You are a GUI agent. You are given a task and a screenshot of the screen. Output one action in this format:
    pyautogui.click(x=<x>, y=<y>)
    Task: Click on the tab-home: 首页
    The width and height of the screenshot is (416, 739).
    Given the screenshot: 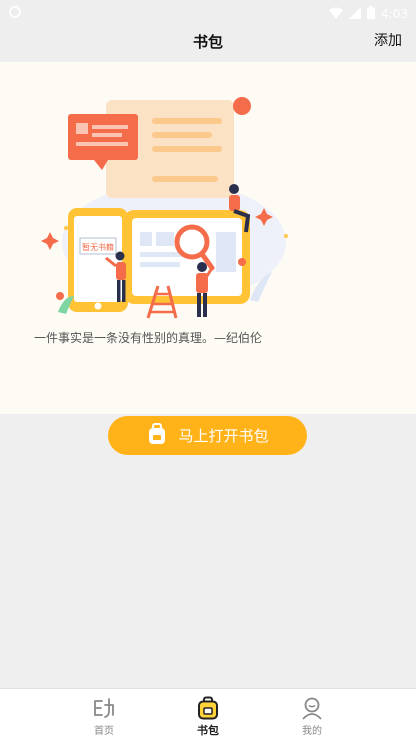 What is the action you would take?
    pyautogui.click(x=104, y=714)
    